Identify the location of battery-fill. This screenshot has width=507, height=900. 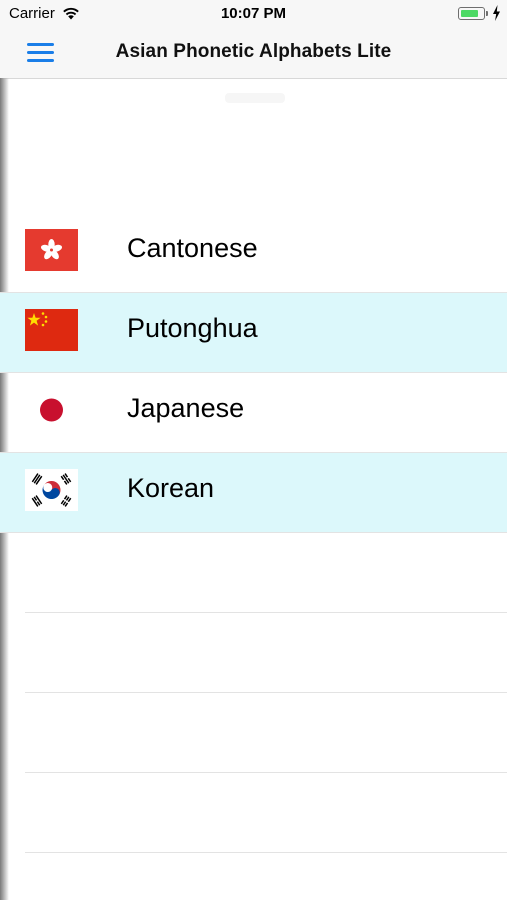
(469, 13).